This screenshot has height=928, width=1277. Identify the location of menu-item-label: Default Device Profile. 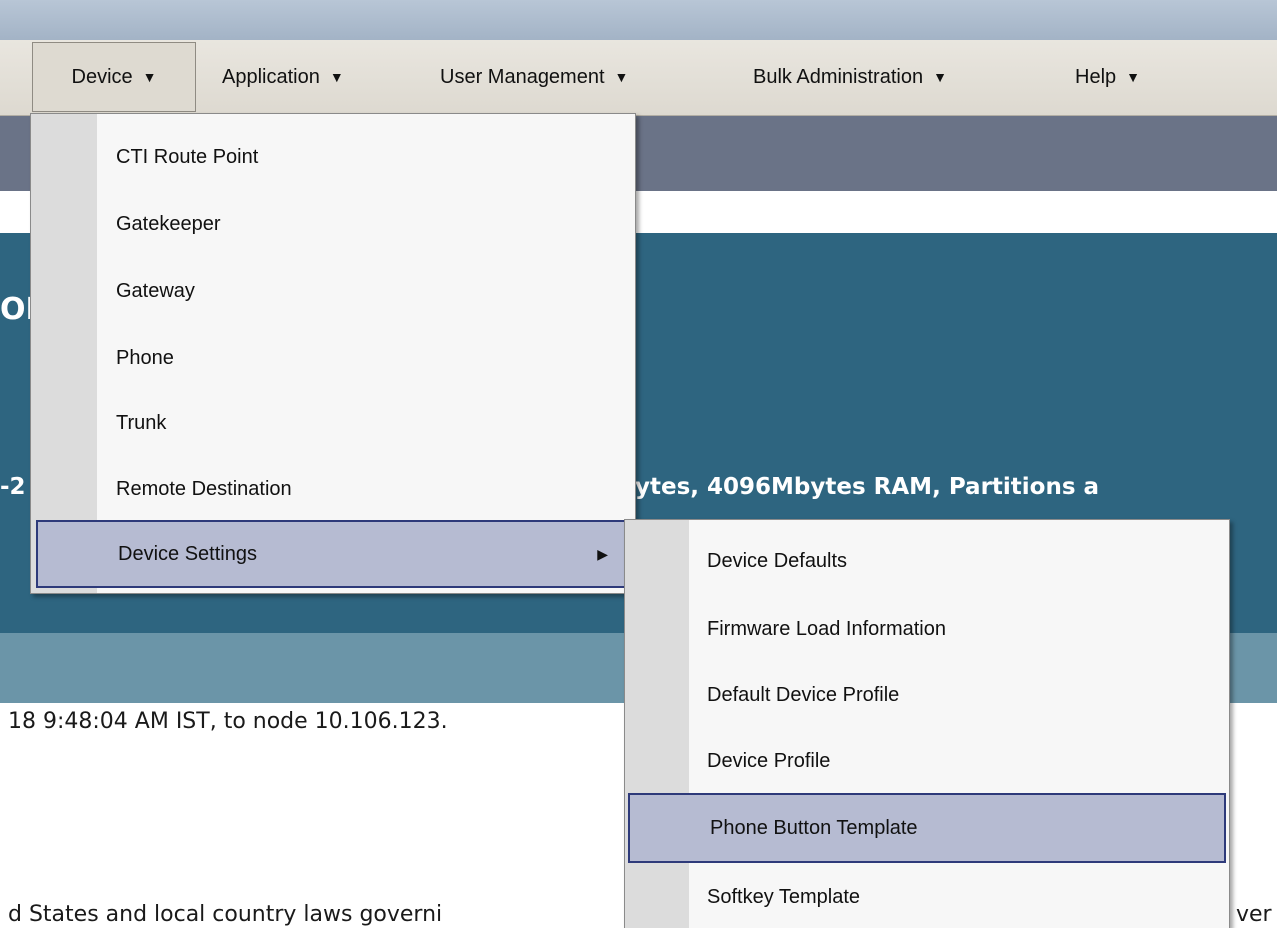
(803, 694).